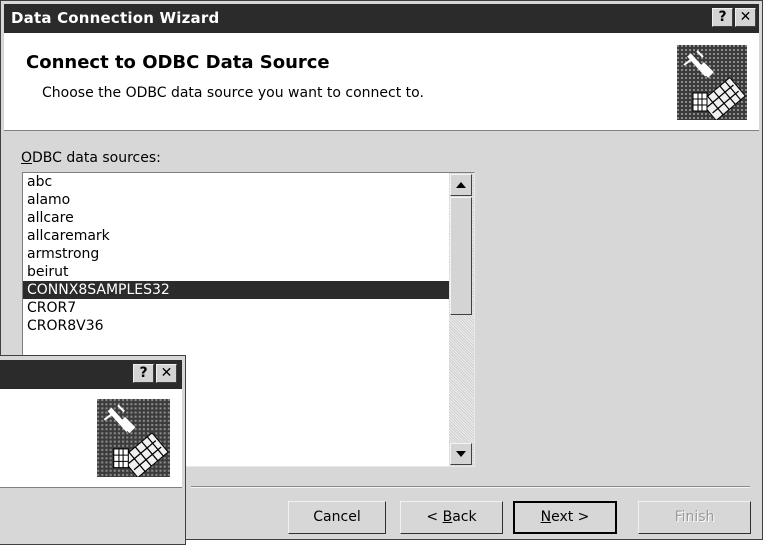 The width and height of the screenshot is (763, 545). Describe the element at coordinates (461, 256) in the screenshot. I see `scroll-thumb` at that location.